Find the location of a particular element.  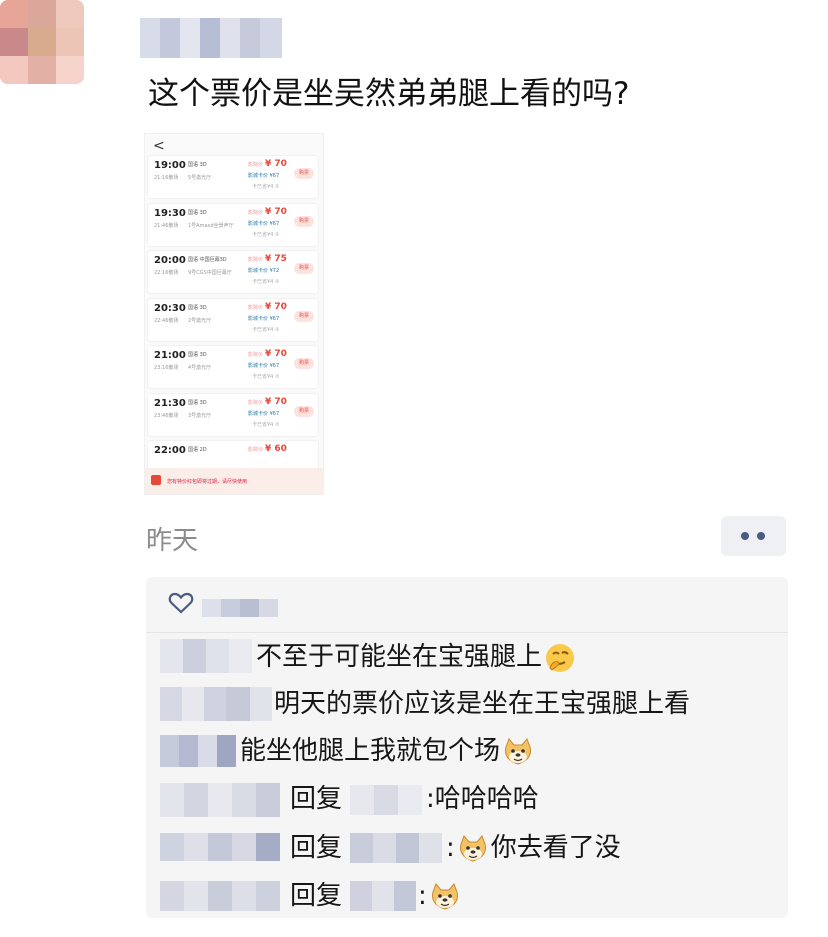

comment-4-reply: 回复 is located at coordinates (316, 799).